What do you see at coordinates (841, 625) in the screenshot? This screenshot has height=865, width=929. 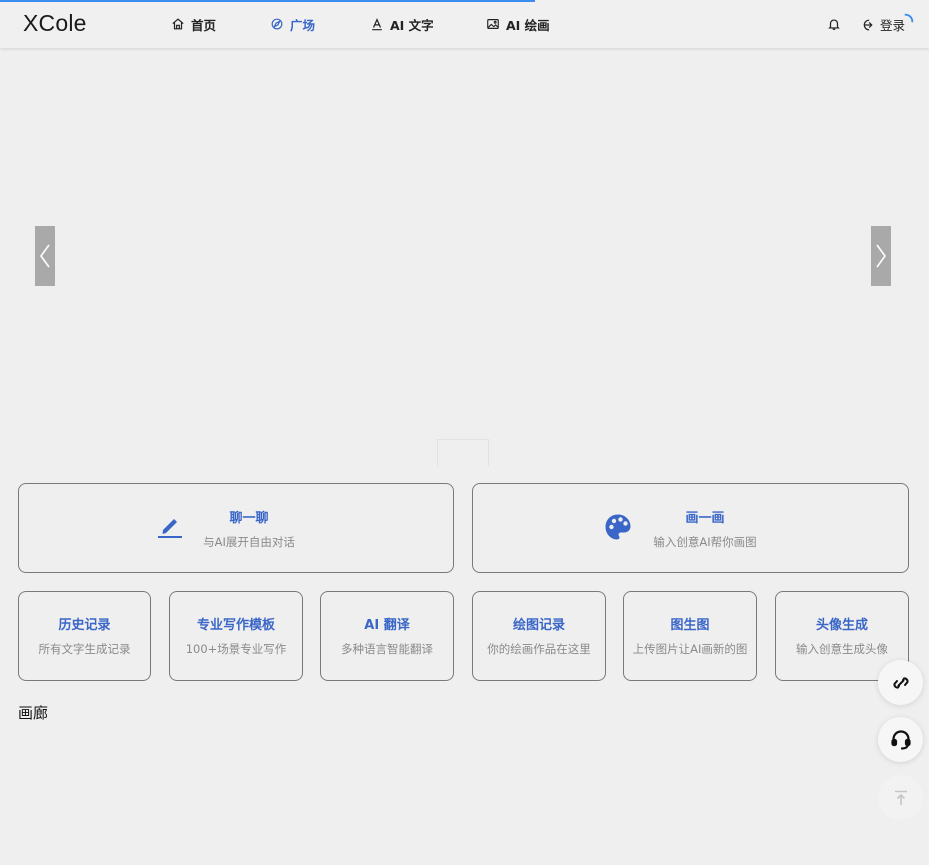 I see `tool-title: 头像生成` at bounding box center [841, 625].